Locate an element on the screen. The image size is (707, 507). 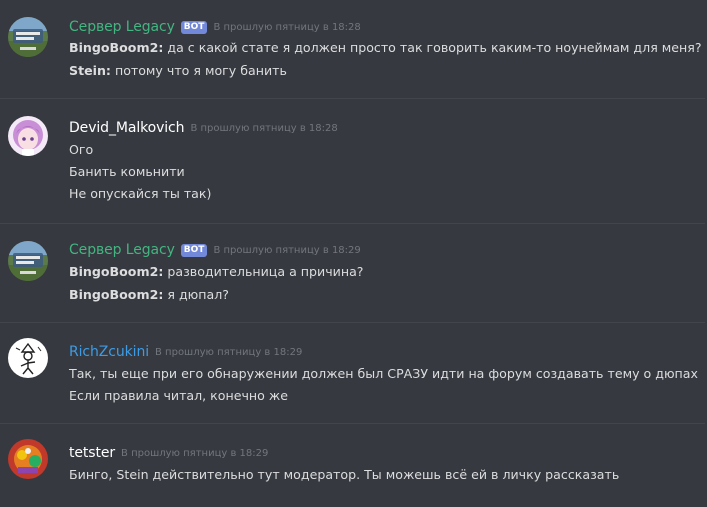
message-line: BingoBoom2: я дюпал? is located at coordinates (149, 295).